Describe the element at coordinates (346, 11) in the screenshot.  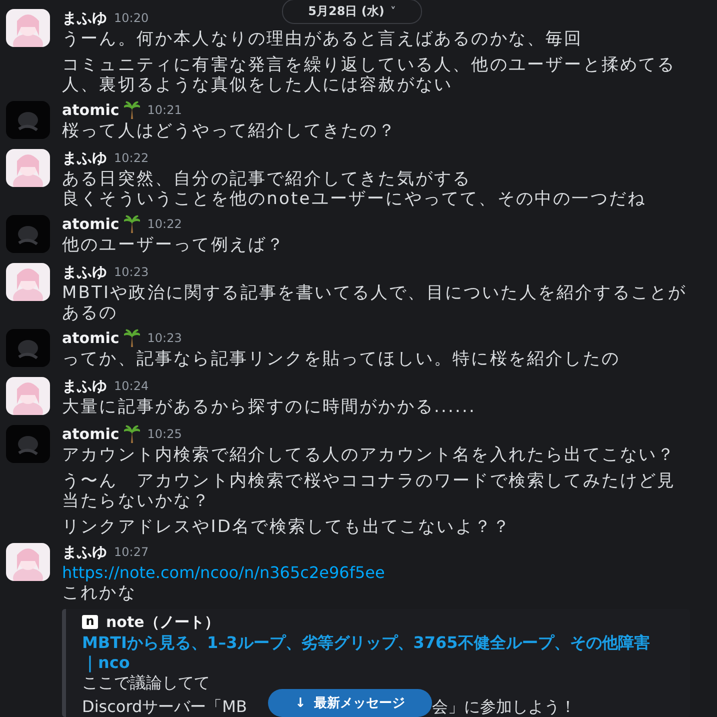
I see `date-label: 5月28日 (水)` at that location.